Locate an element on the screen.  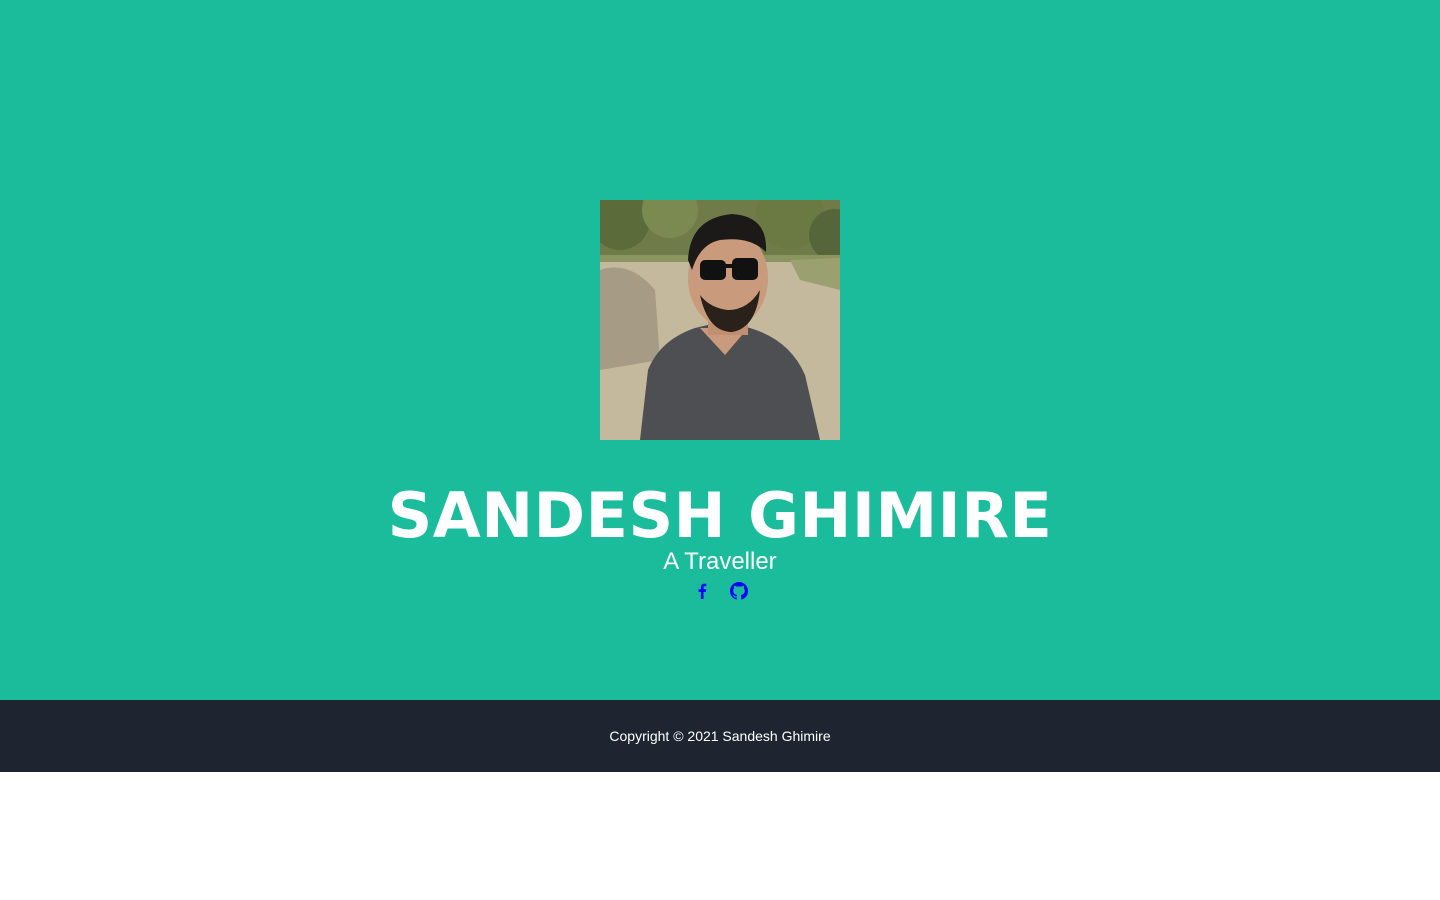
github-icon is located at coordinates (739, 591).